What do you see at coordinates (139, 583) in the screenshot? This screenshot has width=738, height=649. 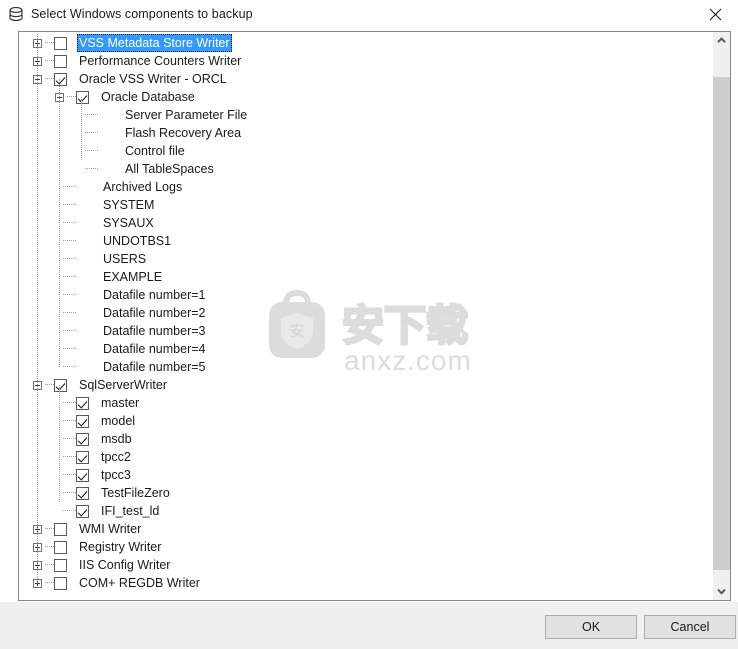 I see `tree-item-label: COM+ REGDB Writer` at bounding box center [139, 583].